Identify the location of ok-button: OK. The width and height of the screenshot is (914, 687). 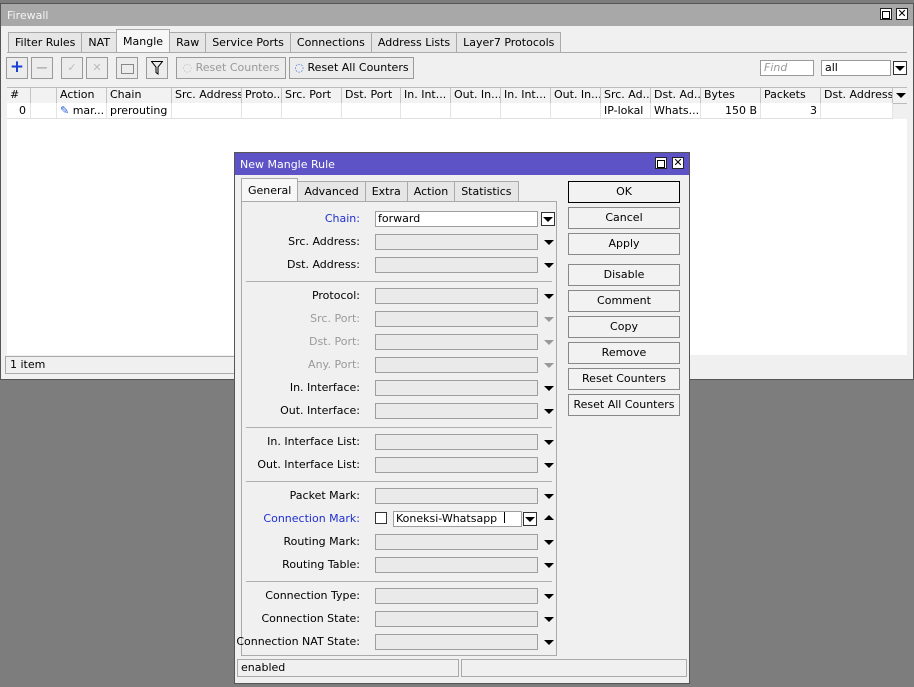
(624, 192).